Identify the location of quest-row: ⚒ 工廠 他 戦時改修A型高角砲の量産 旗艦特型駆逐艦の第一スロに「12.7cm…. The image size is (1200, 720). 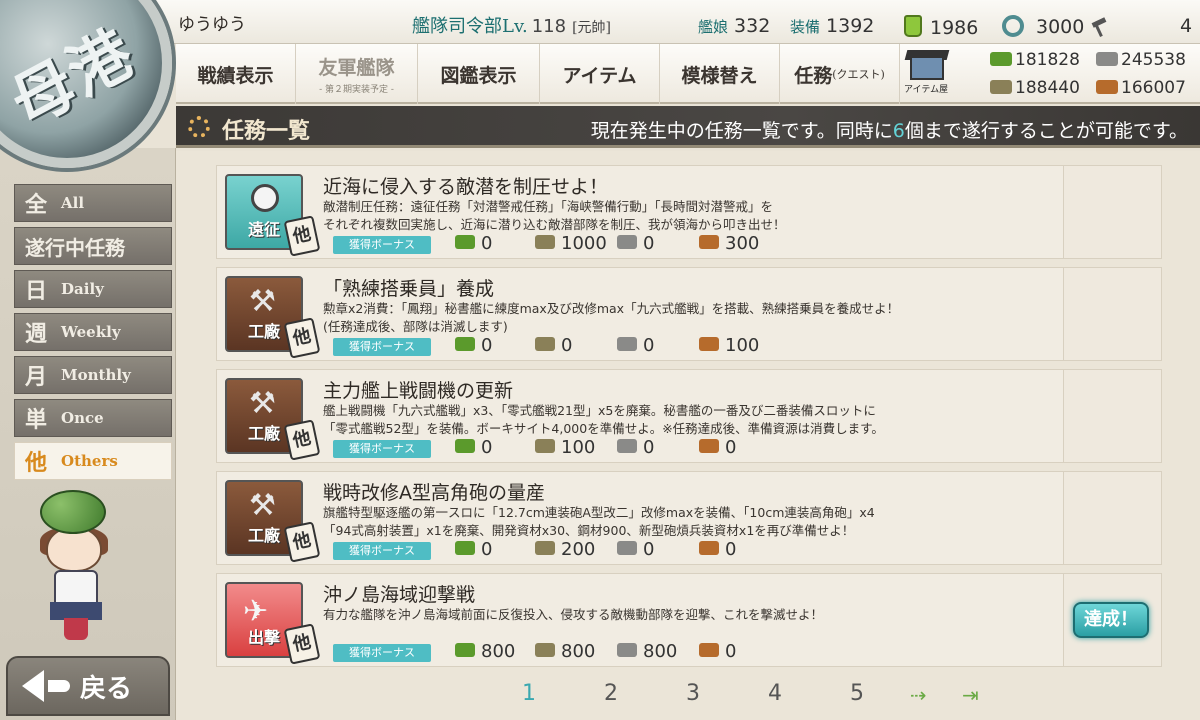
(689, 518).